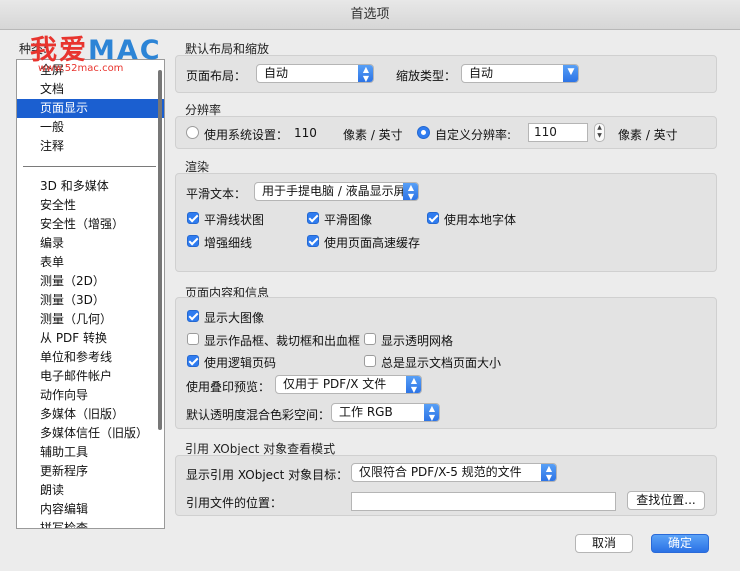  What do you see at coordinates (276, 73) in the screenshot?
I see `page-layout-value: 自动` at bounding box center [276, 73].